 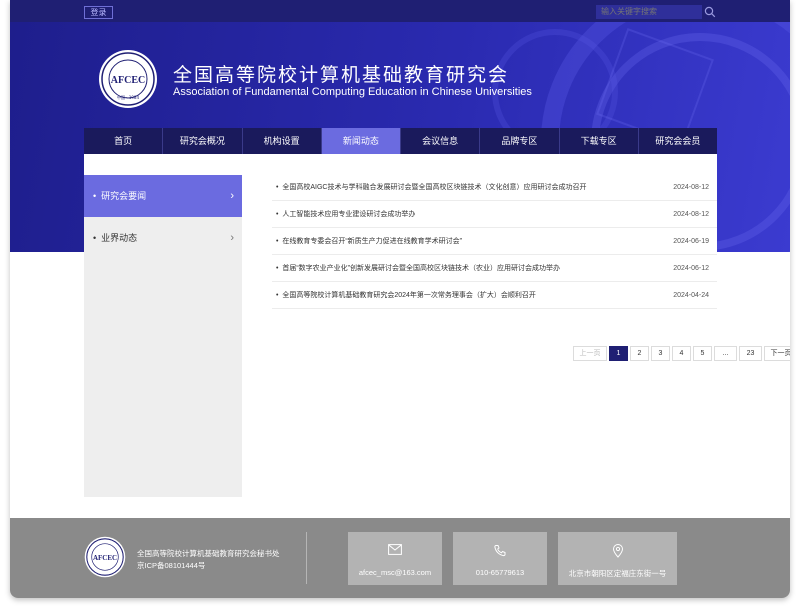 I want to click on page-button: 2, so click(x=639, y=353).